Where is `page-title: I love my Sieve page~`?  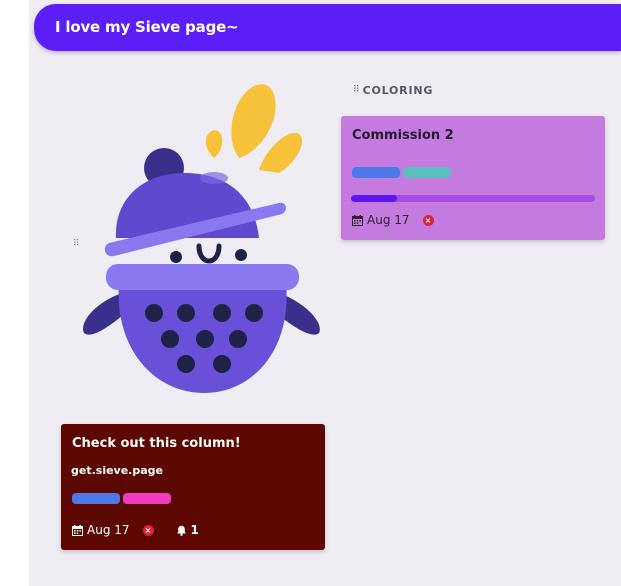
page-title: I love my Sieve page~ is located at coordinates (147, 27).